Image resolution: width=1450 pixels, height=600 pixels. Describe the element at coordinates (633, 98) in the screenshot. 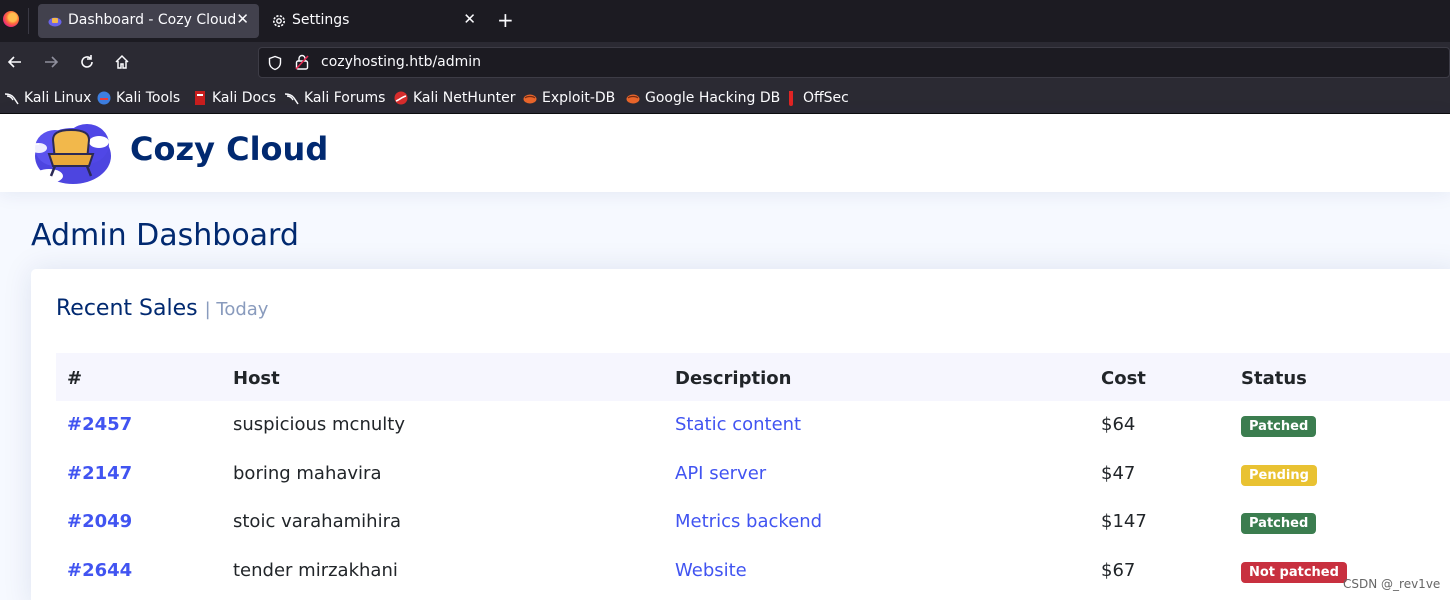

I see `ghdb-icon` at that location.